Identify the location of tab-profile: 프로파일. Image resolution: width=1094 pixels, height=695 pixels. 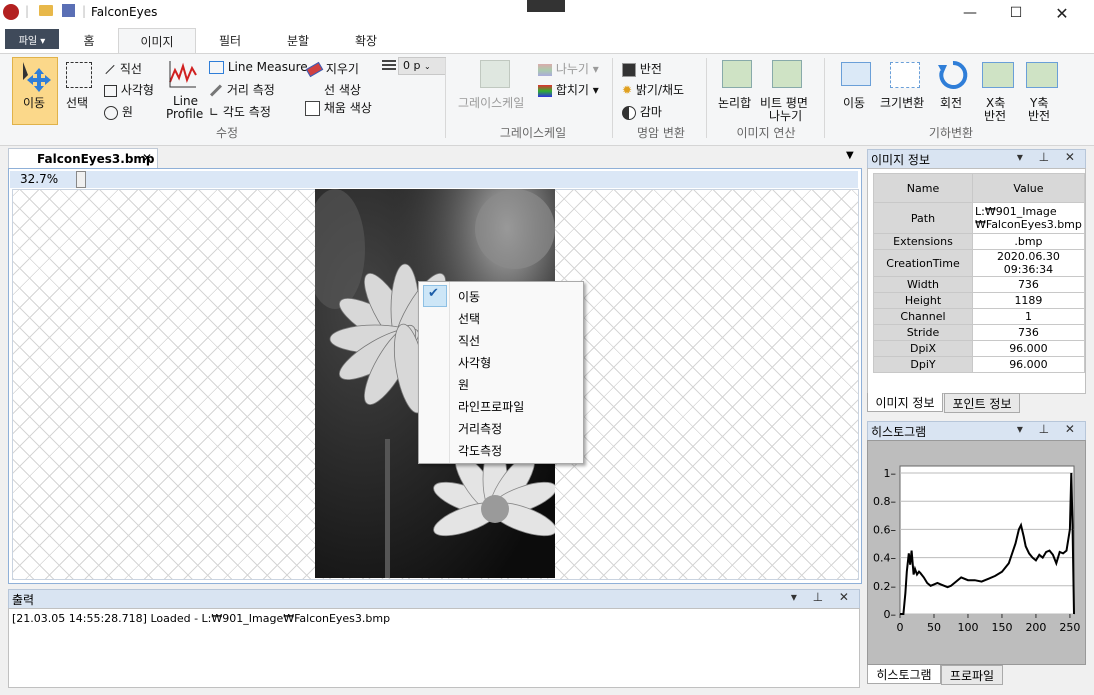
(972, 675).